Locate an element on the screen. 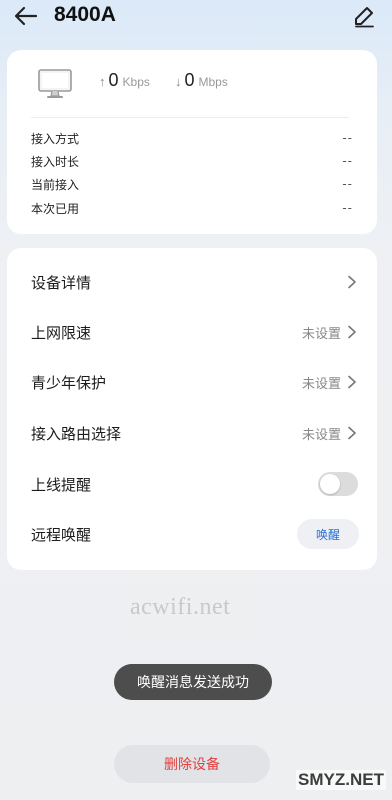  row-label: 设备详情 is located at coordinates (61, 282).